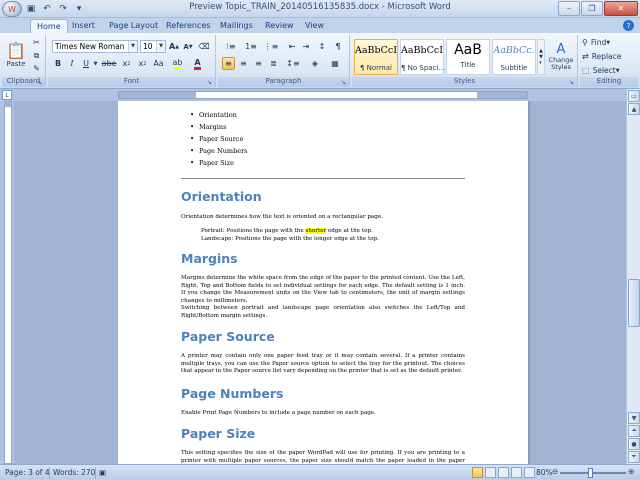 The width and height of the screenshot is (640, 480). Describe the element at coordinates (273, 63) in the screenshot. I see `justify-button: ≣` at that location.